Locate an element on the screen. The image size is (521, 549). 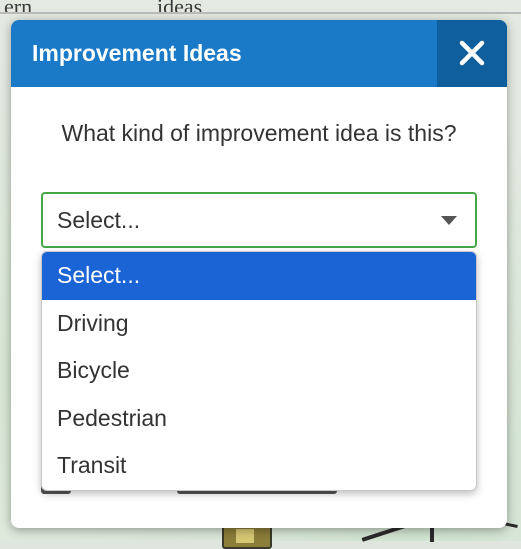
dropdown-option: Pedestrian is located at coordinates (259, 419).